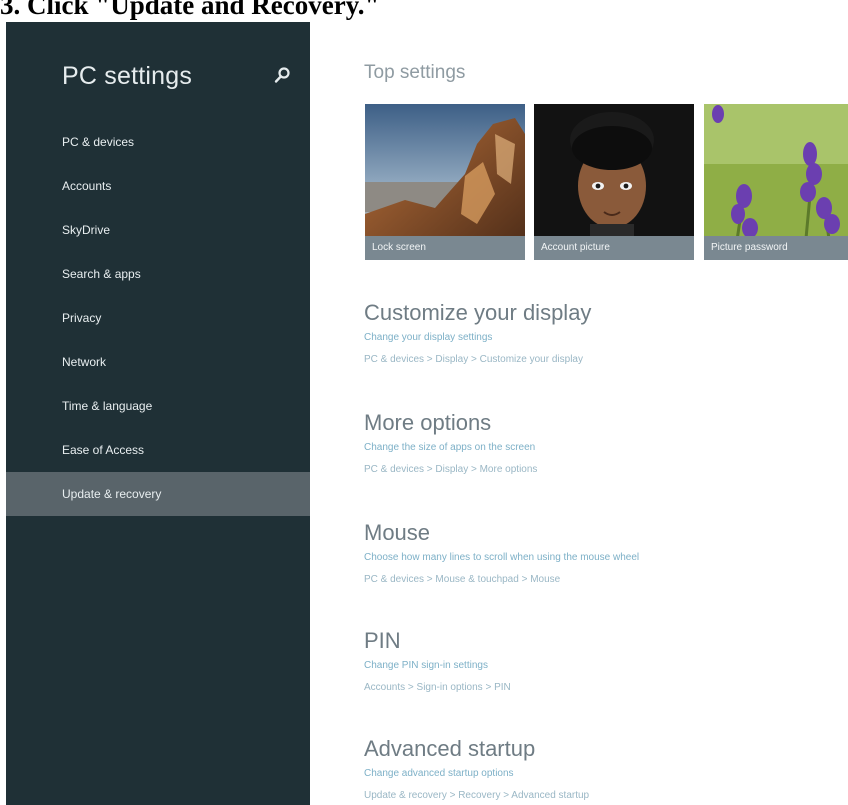  Describe the element at coordinates (428, 422) in the screenshot. I see `section-title: More options` at that location.